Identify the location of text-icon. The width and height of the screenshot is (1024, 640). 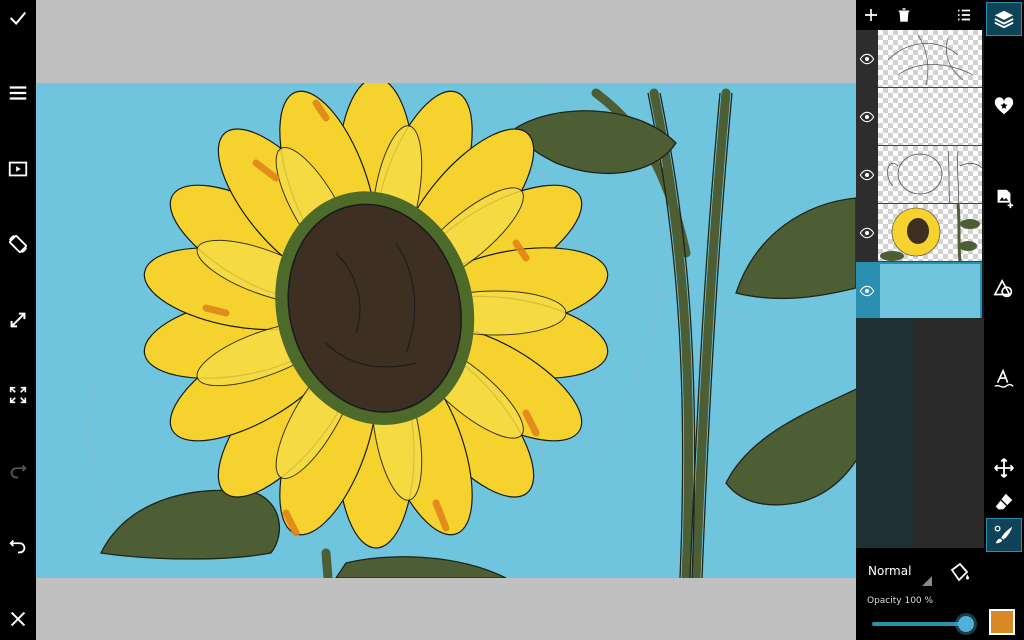
(1004, 379).